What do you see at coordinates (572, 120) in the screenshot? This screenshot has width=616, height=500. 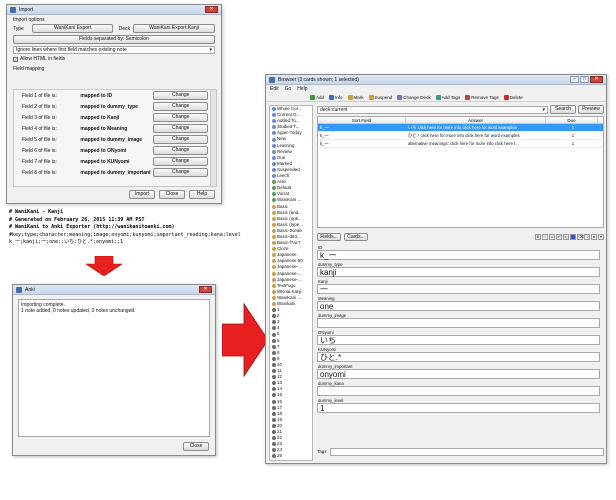 I see `column-header-due: Due` at bounding box center [572, 120].